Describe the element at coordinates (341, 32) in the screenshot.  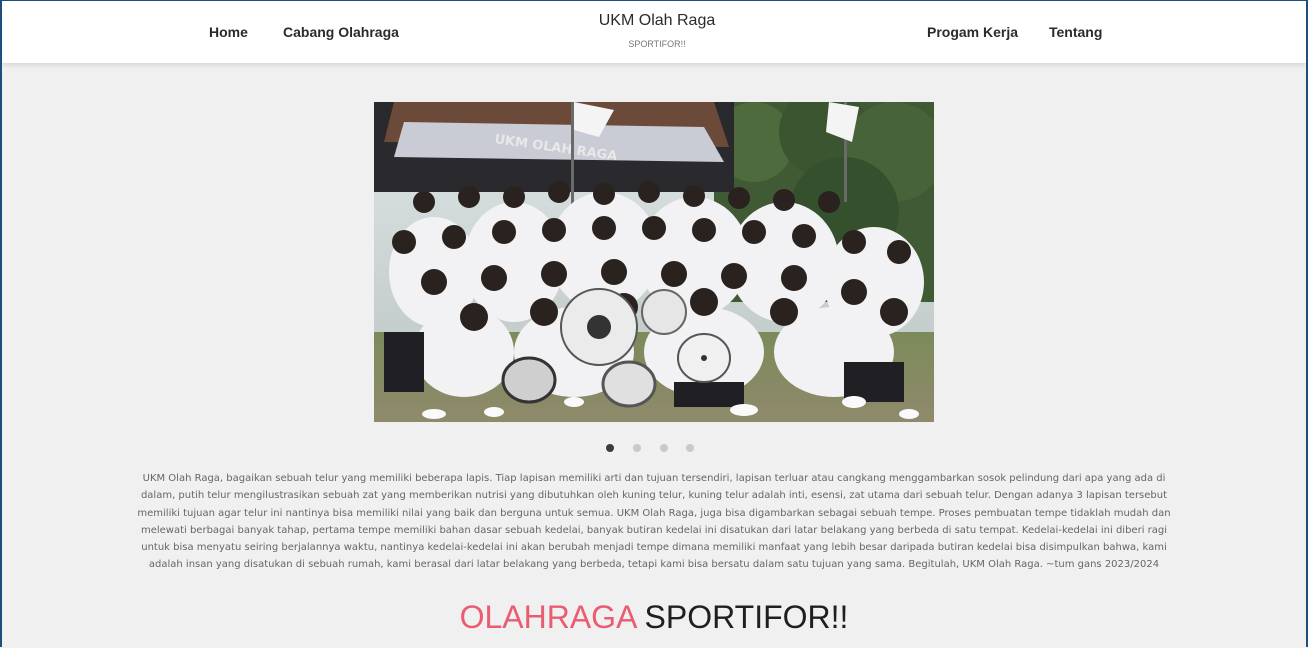
I see `nav-link-cabang-olahraga: Cabang Olahraga` at that location.